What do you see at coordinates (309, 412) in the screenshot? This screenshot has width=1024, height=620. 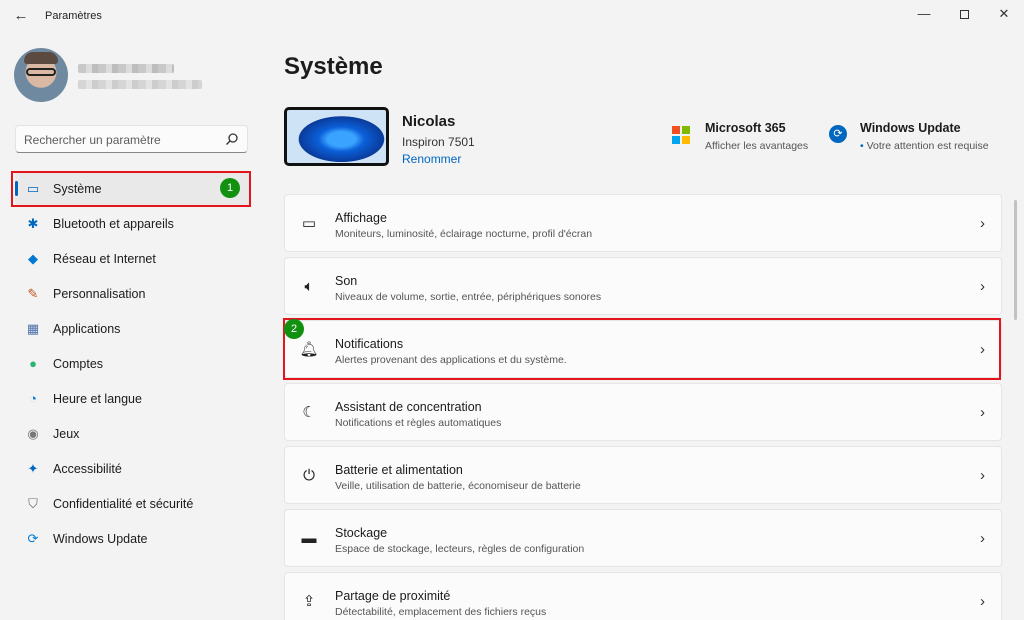 I see `moon-icon: ☾` at bounding box center [309, 412].